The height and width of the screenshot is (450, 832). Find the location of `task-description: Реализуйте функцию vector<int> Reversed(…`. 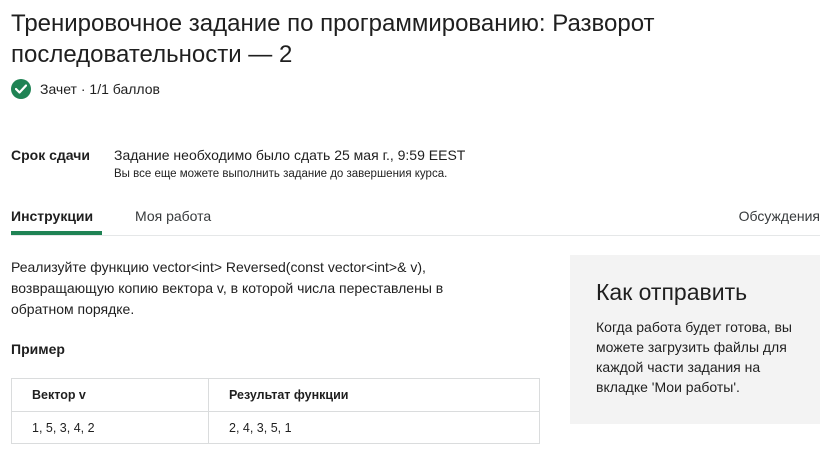

task-description: Реализуйте функцию vector<int> Reversed(… is located at coordinates (227, 288).